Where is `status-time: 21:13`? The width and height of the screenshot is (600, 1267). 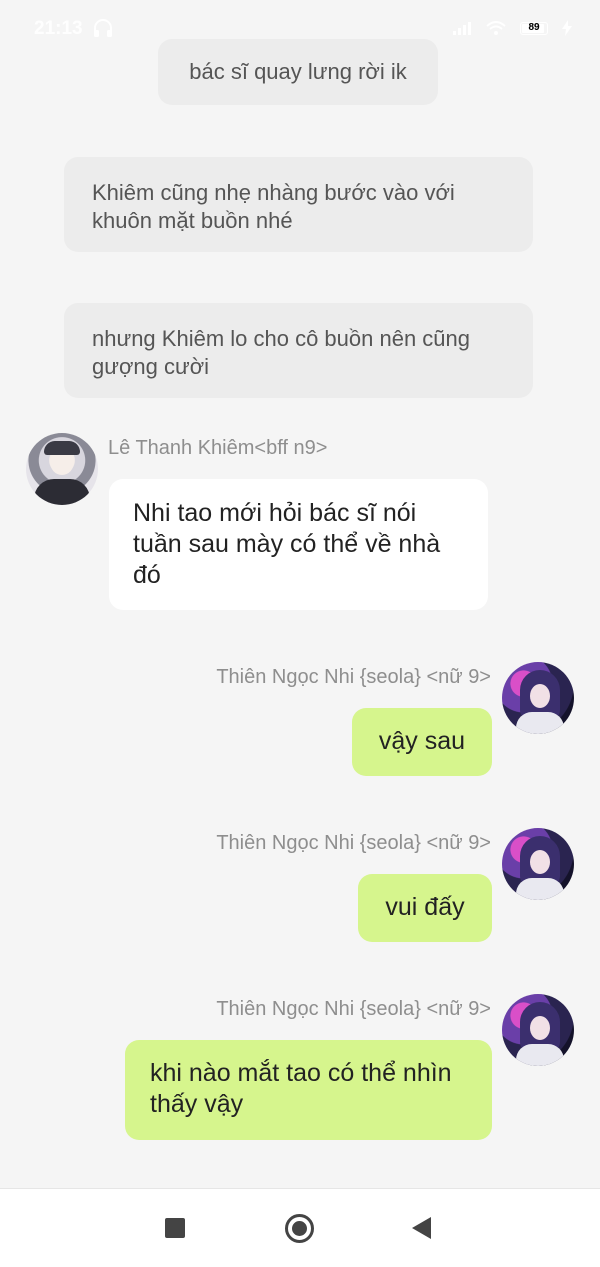 status-time: 21:13 is located at coordinates (58, 28).